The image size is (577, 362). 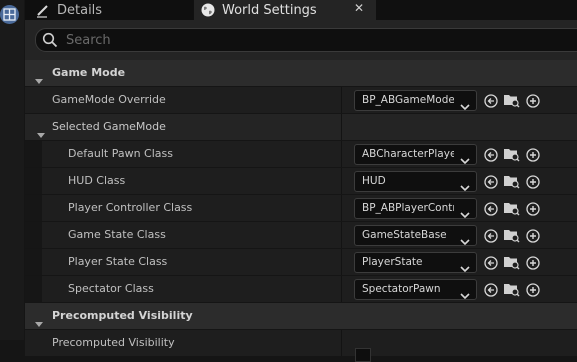 What do you see at coordinates (113, 342) in the screenshot?
I see `property-label: Precomputed Visibility` at bounding box center [113, 342].